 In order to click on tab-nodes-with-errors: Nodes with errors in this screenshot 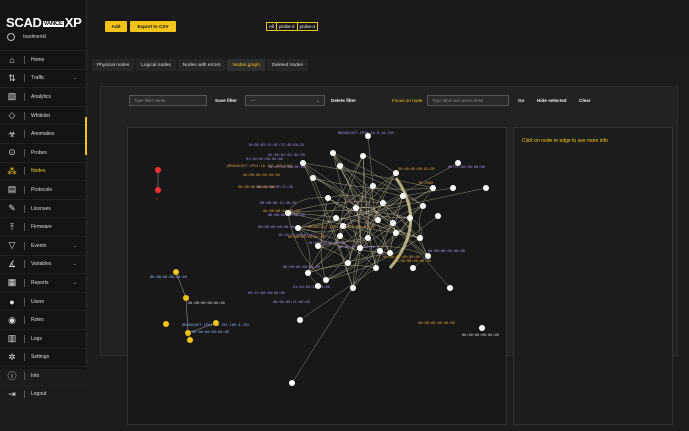, I will do `click(201, 65)`.